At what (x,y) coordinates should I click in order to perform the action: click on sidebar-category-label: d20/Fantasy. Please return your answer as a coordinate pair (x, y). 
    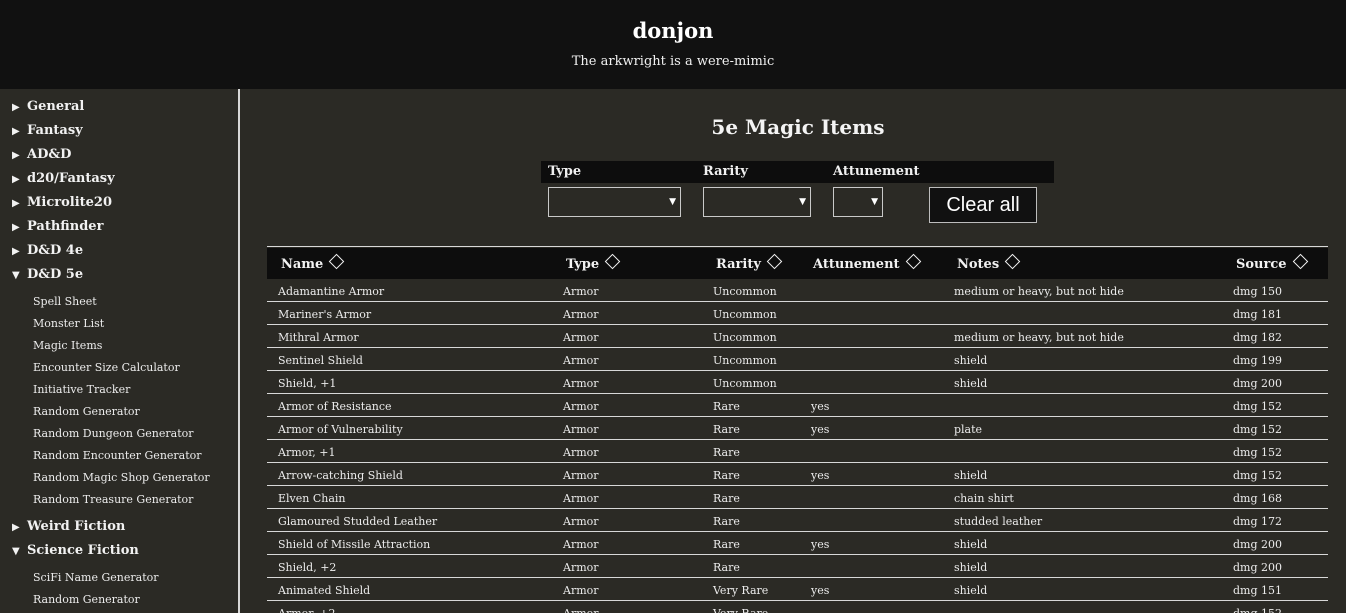
    Looking at the image, I should click on (71, 178).